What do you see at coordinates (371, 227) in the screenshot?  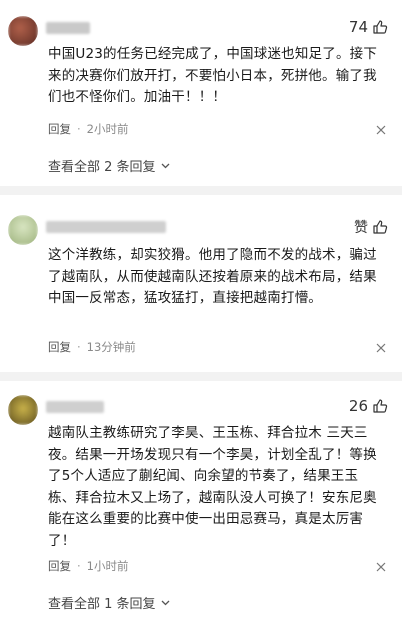 I see `like-button: 赞` at bounding box center [371, 227].